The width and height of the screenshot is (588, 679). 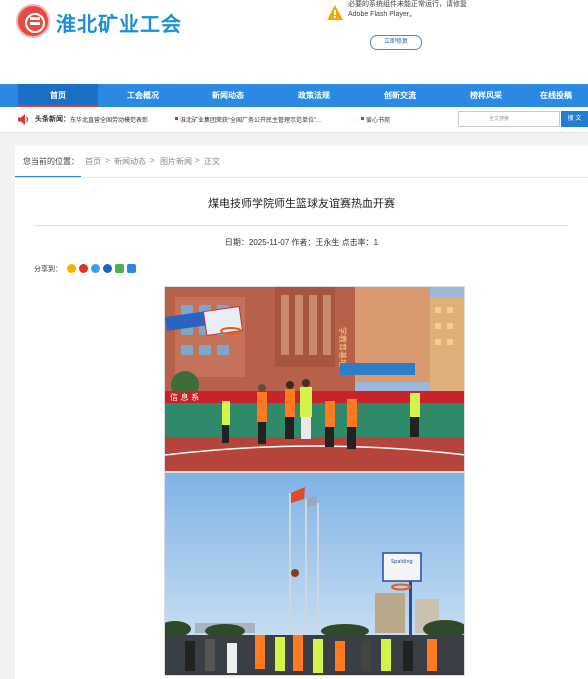 What do you see at coordinates (119, 22) in the screenshot?
I see `site-title: 淮北矿业工会` at bounding box center [119, 22].